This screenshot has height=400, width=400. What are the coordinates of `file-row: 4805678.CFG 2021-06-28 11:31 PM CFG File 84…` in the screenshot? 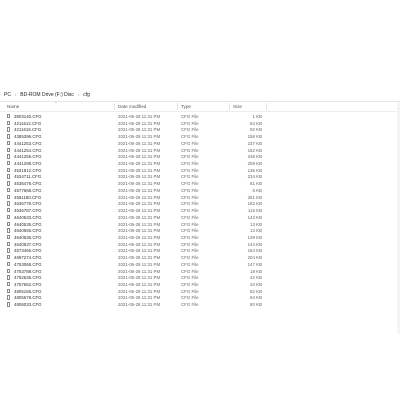 It's located at (200, 297).